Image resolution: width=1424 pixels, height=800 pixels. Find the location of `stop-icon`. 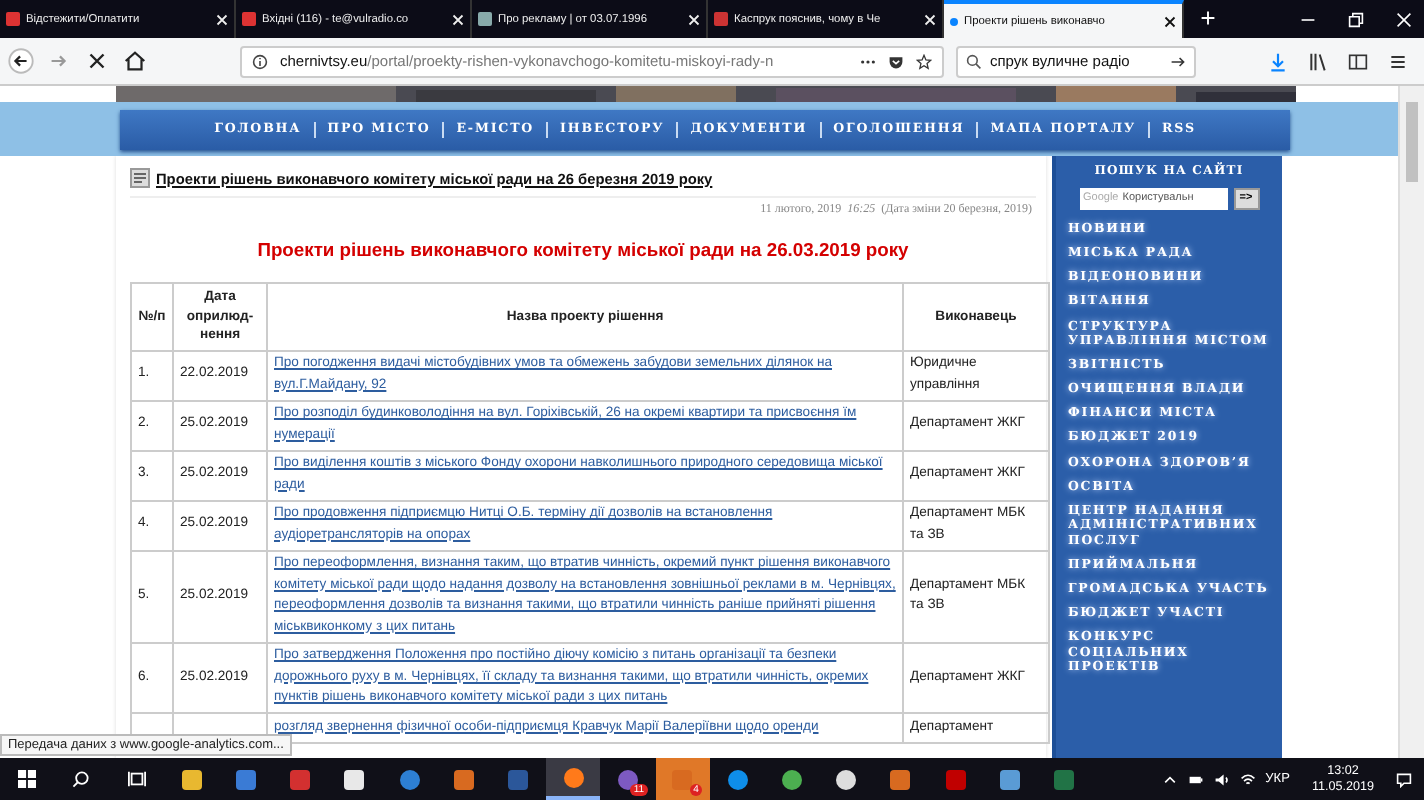

stop-icon is located at coordinates (97, 61).